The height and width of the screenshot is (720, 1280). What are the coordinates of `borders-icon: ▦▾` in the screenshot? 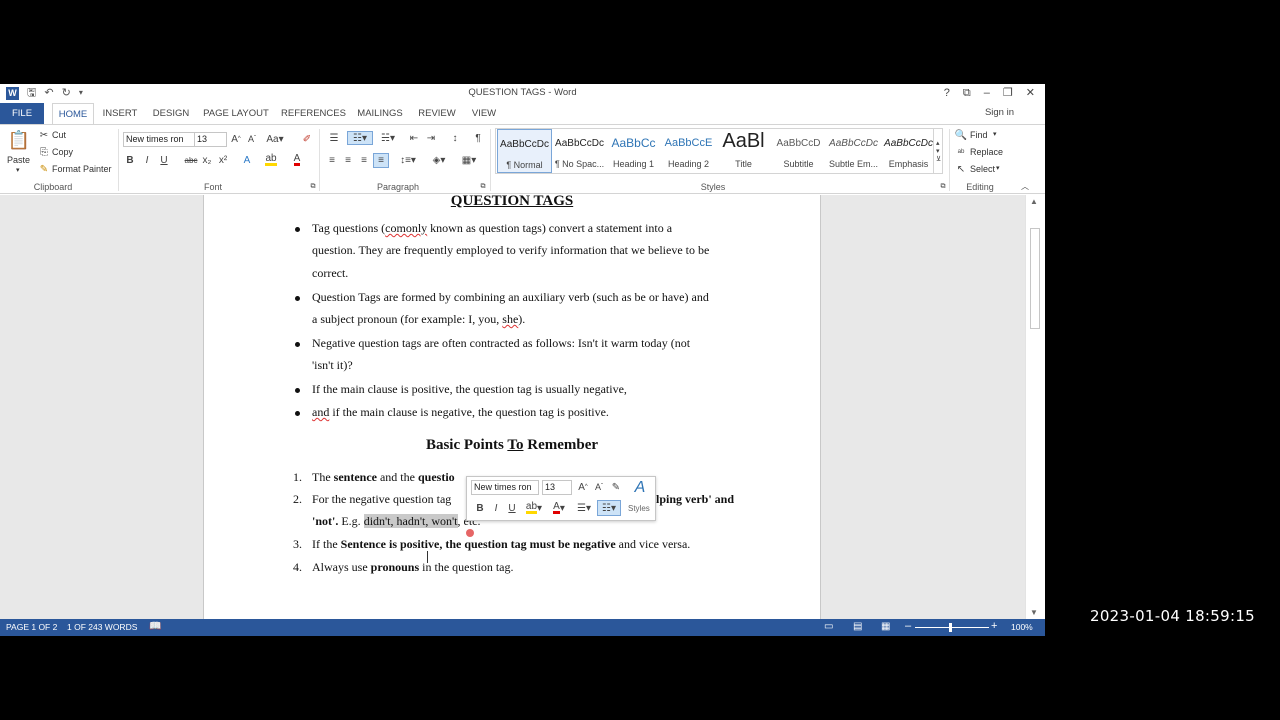 It's located at (469, 160).